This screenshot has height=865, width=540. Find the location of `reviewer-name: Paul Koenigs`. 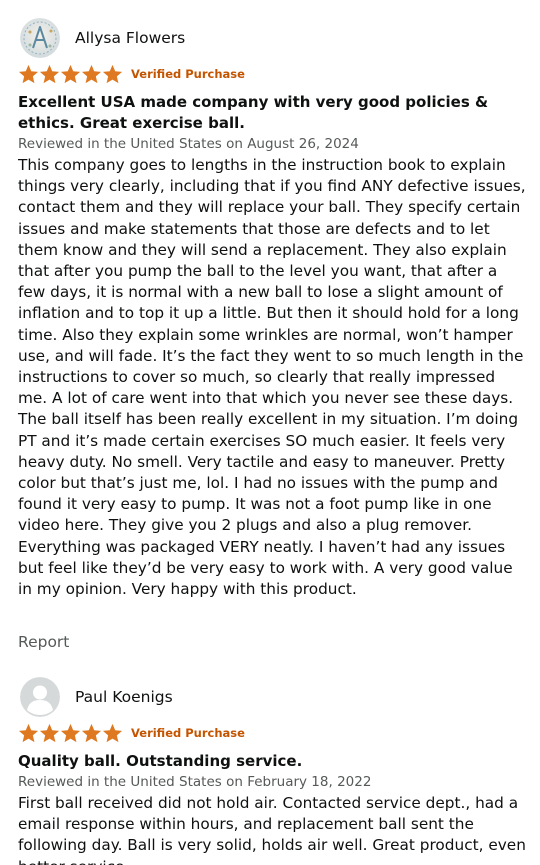

reviewer-name: Paul Koenigs is located at coordinates (124, 697).